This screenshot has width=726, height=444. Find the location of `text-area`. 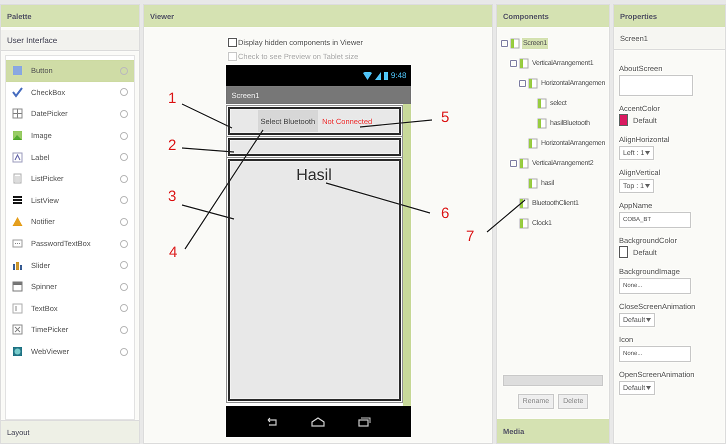

text-area is located at coordinates (656, 85).